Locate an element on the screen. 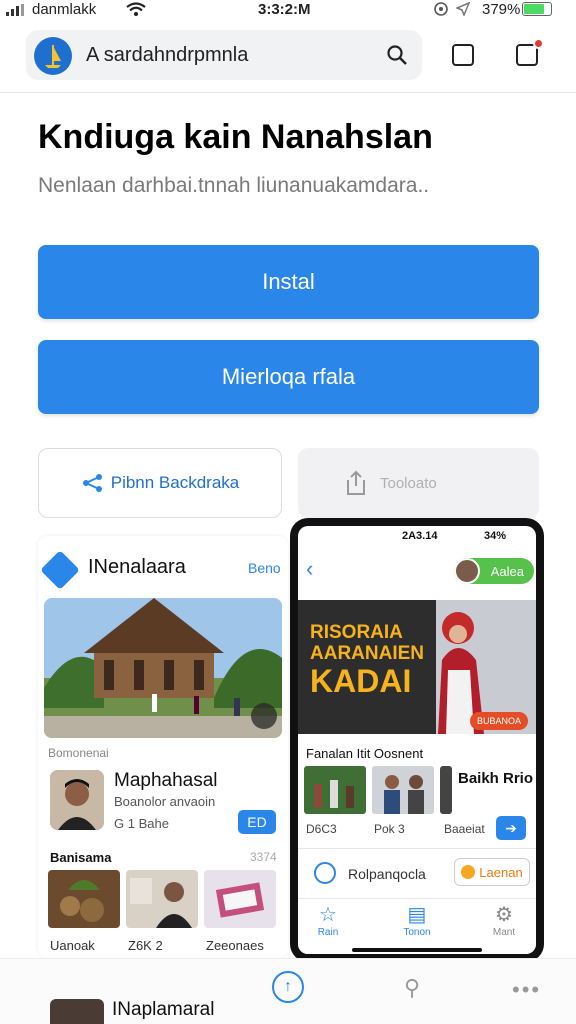  profile-meta: G 1 Bahe is located at coordinates (141, 823).